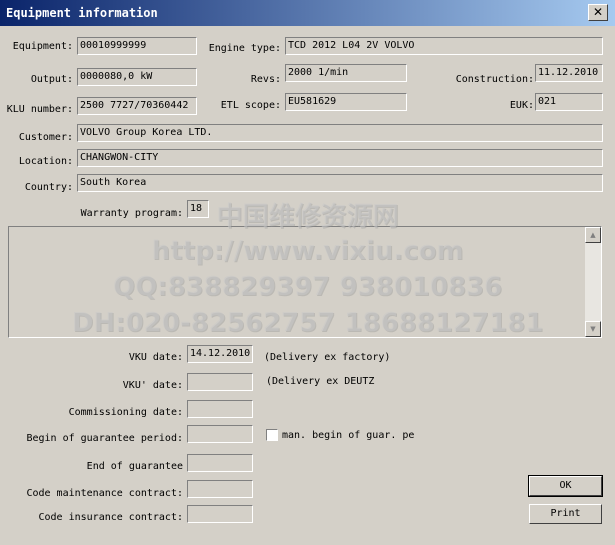 This screenshot has width=615, height=545. What do you see at coordinates (137, 77) in the screenshot?
I see `output-field: 0000080,0 kW` at bounding box center [137, 77].